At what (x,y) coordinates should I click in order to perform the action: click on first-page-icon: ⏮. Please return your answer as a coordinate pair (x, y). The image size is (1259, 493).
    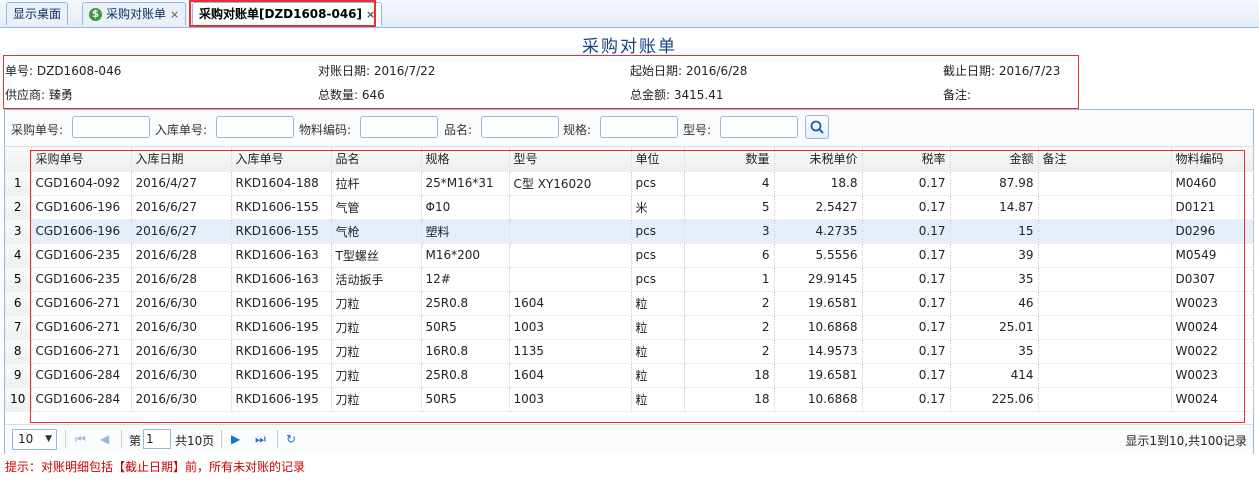
    Looking at the image, I should click on (80, 439).